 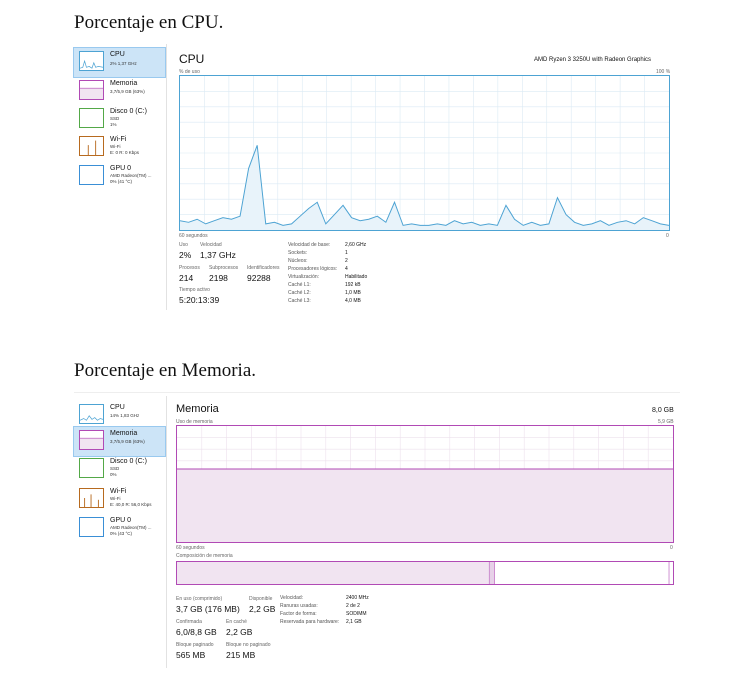 What do you see at coordinates (119, 415) in the screenshot?
I see `sidebar-item-cpu: CPU 14% 1,83 GHz` at bounding box center [119, 415].